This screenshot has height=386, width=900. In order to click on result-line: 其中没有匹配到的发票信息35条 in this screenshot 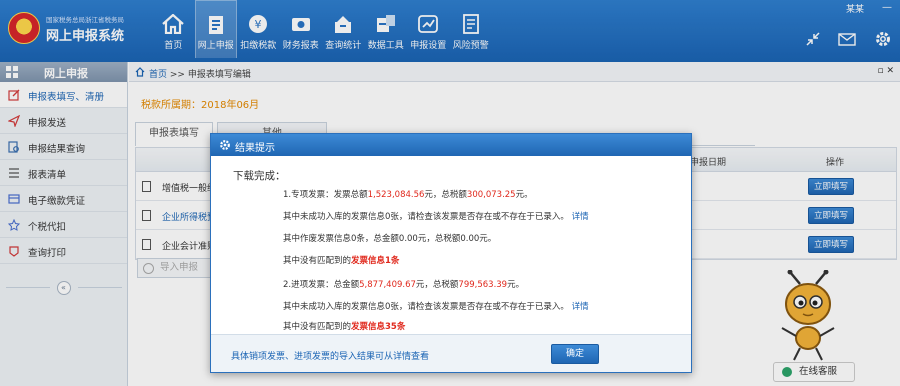, I will do `click(344, 326)`.